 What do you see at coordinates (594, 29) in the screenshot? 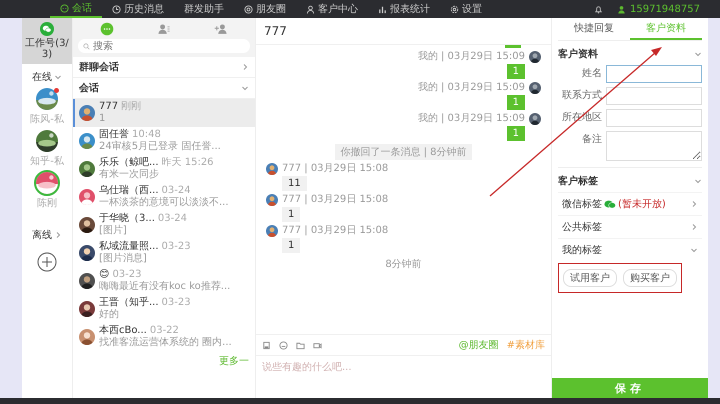
I see `panel-tab: 快捷回复` at bounding box center [594, 29].